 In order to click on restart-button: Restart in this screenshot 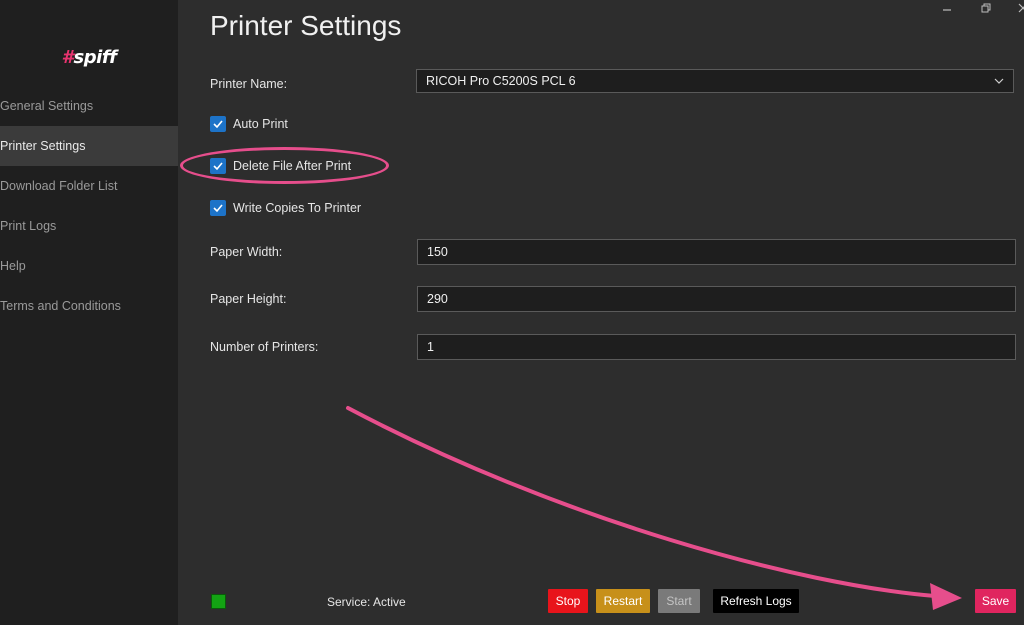, I will do `click(623, 601)`.